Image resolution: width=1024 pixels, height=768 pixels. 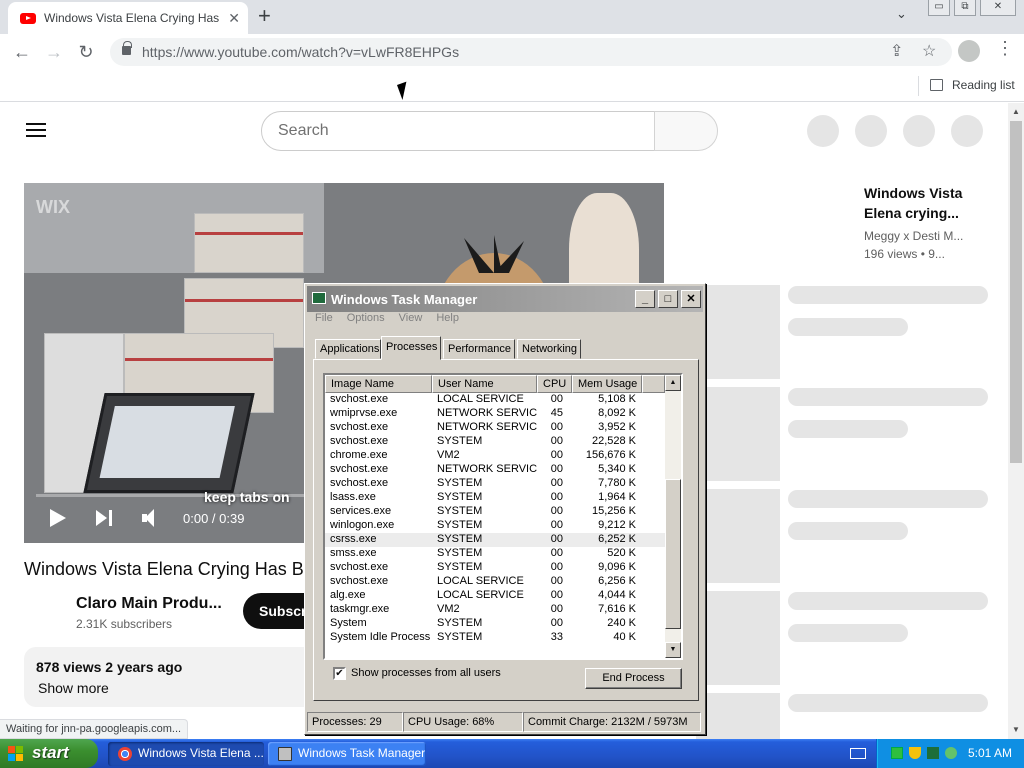 What do you see at coordinates (901, 14) in the screenshot?
I see `tab-search-chevron-down-icon: ⌄` at bounding box center [901, 14].